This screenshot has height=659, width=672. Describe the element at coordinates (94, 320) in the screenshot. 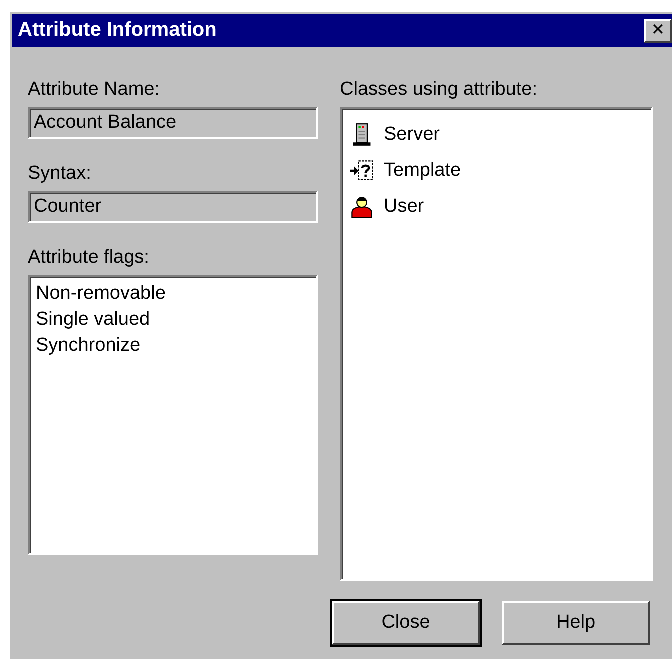

I see `flag-item: Single valued` at that location.